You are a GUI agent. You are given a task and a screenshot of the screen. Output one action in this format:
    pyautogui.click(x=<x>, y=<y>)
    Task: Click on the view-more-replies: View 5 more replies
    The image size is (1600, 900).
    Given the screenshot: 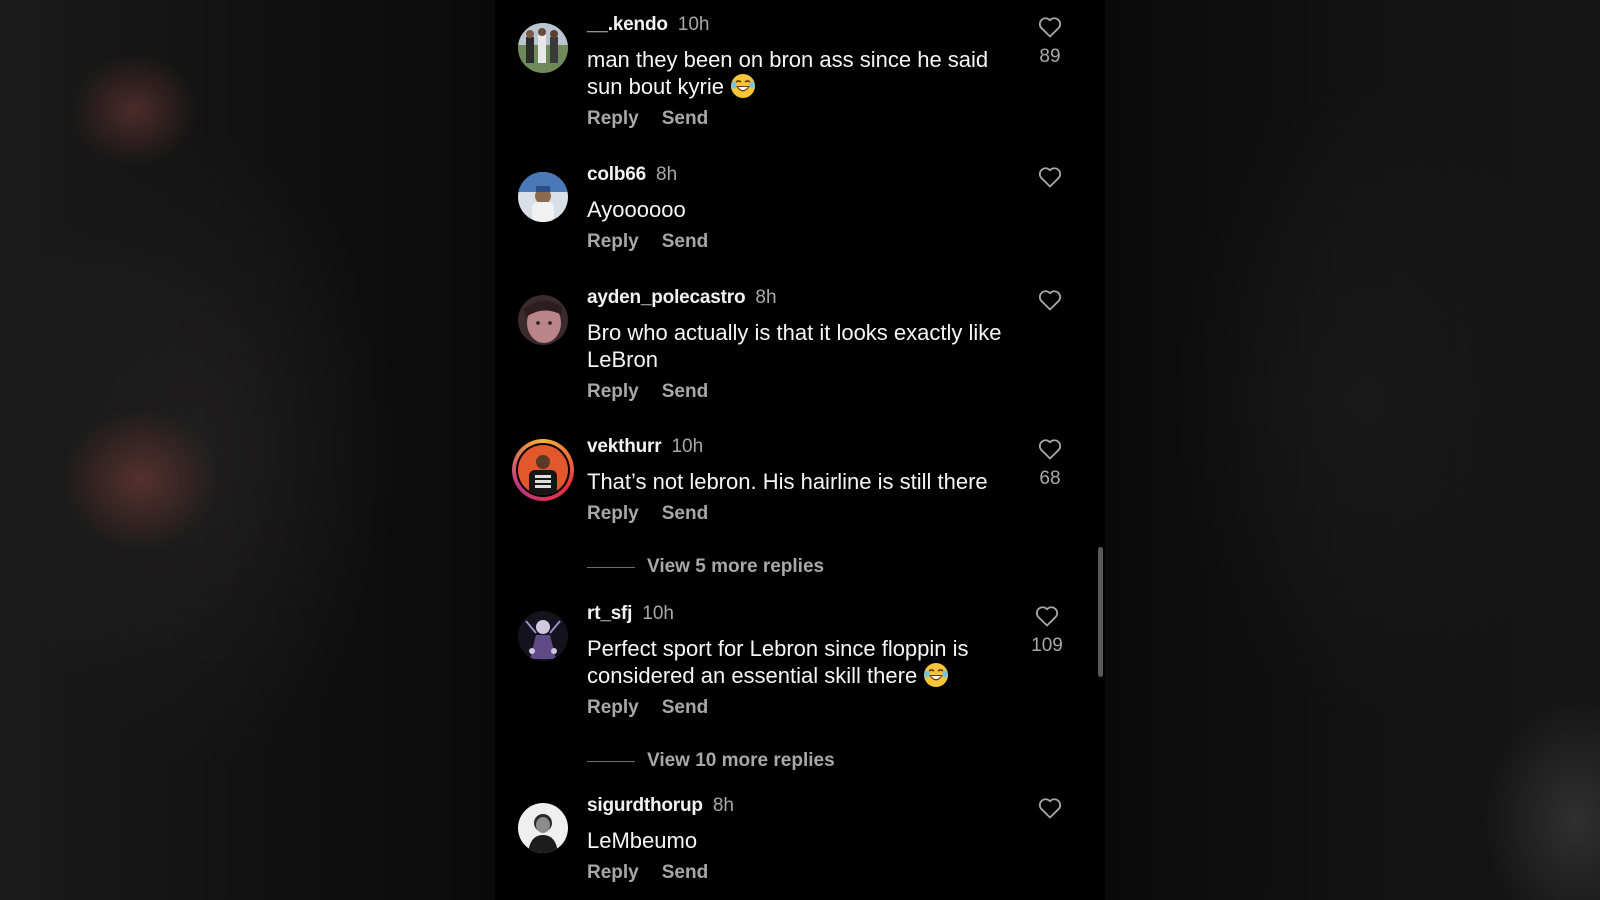 What is the action you would take?
    pyautogui.click(x=705, y=567)
    